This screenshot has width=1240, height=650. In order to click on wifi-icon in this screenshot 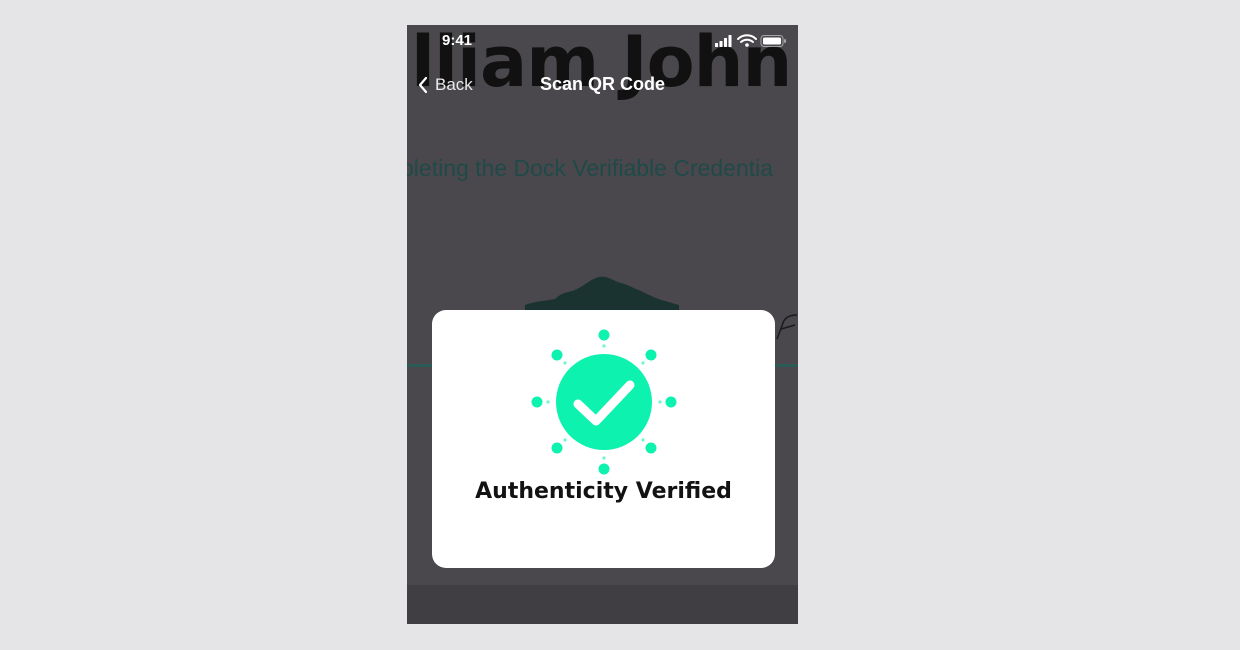, I will do `click(747, 40)`.